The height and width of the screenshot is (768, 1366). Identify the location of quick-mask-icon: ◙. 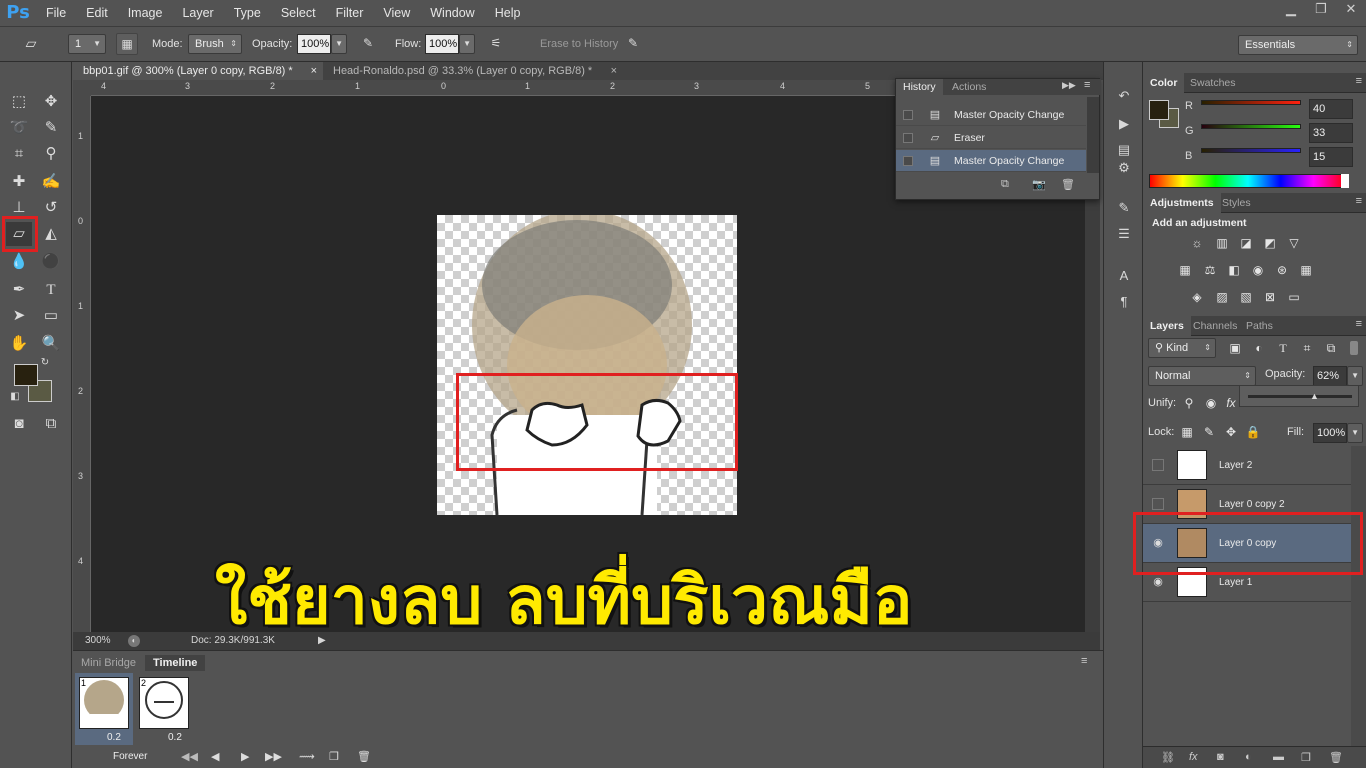
(19, 424).